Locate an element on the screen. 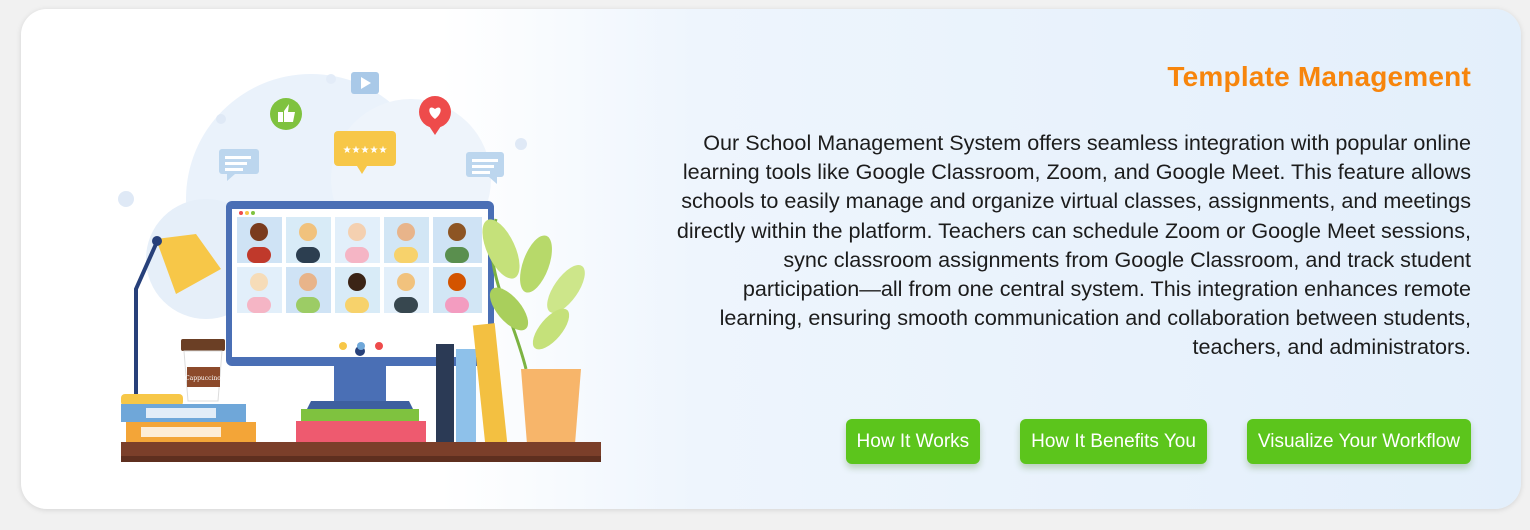  rating-stars: ★★★★★ is located at coordinates (365, 150).